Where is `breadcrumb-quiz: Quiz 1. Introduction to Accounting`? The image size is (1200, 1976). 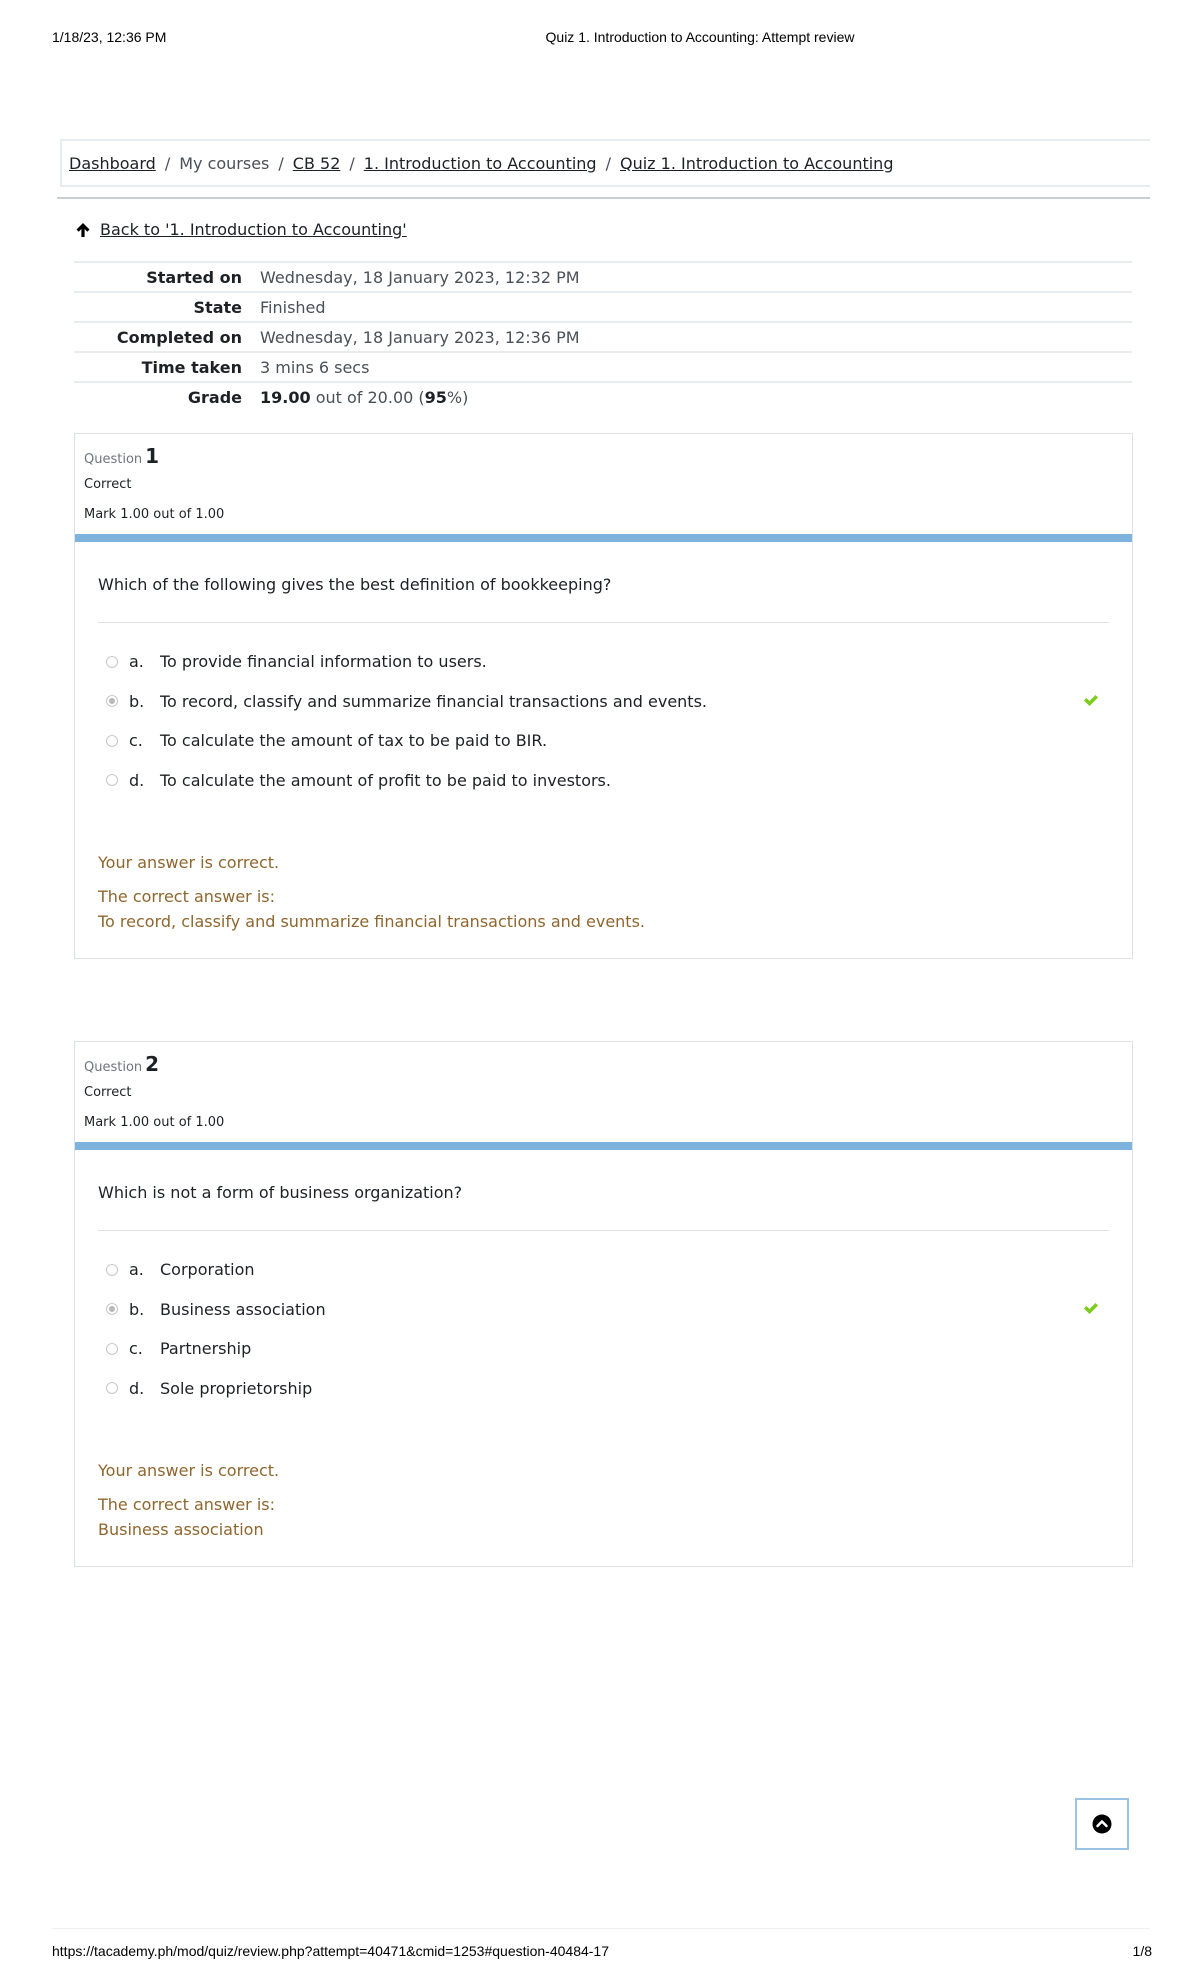
breadcrumb-quiz: Quiz 1. Introduction to Accounting is located at coordinates (756, 163).